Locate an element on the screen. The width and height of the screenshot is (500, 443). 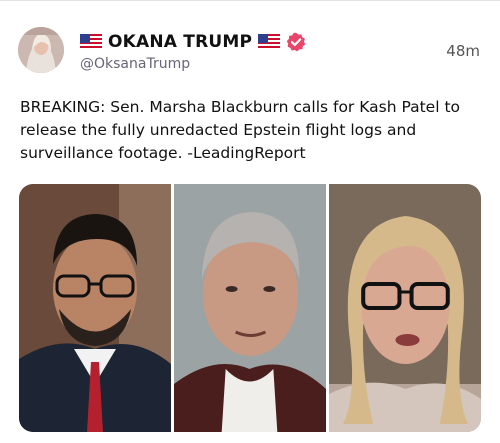
post-timestamp: 48m is located at coordinates (463, 51).